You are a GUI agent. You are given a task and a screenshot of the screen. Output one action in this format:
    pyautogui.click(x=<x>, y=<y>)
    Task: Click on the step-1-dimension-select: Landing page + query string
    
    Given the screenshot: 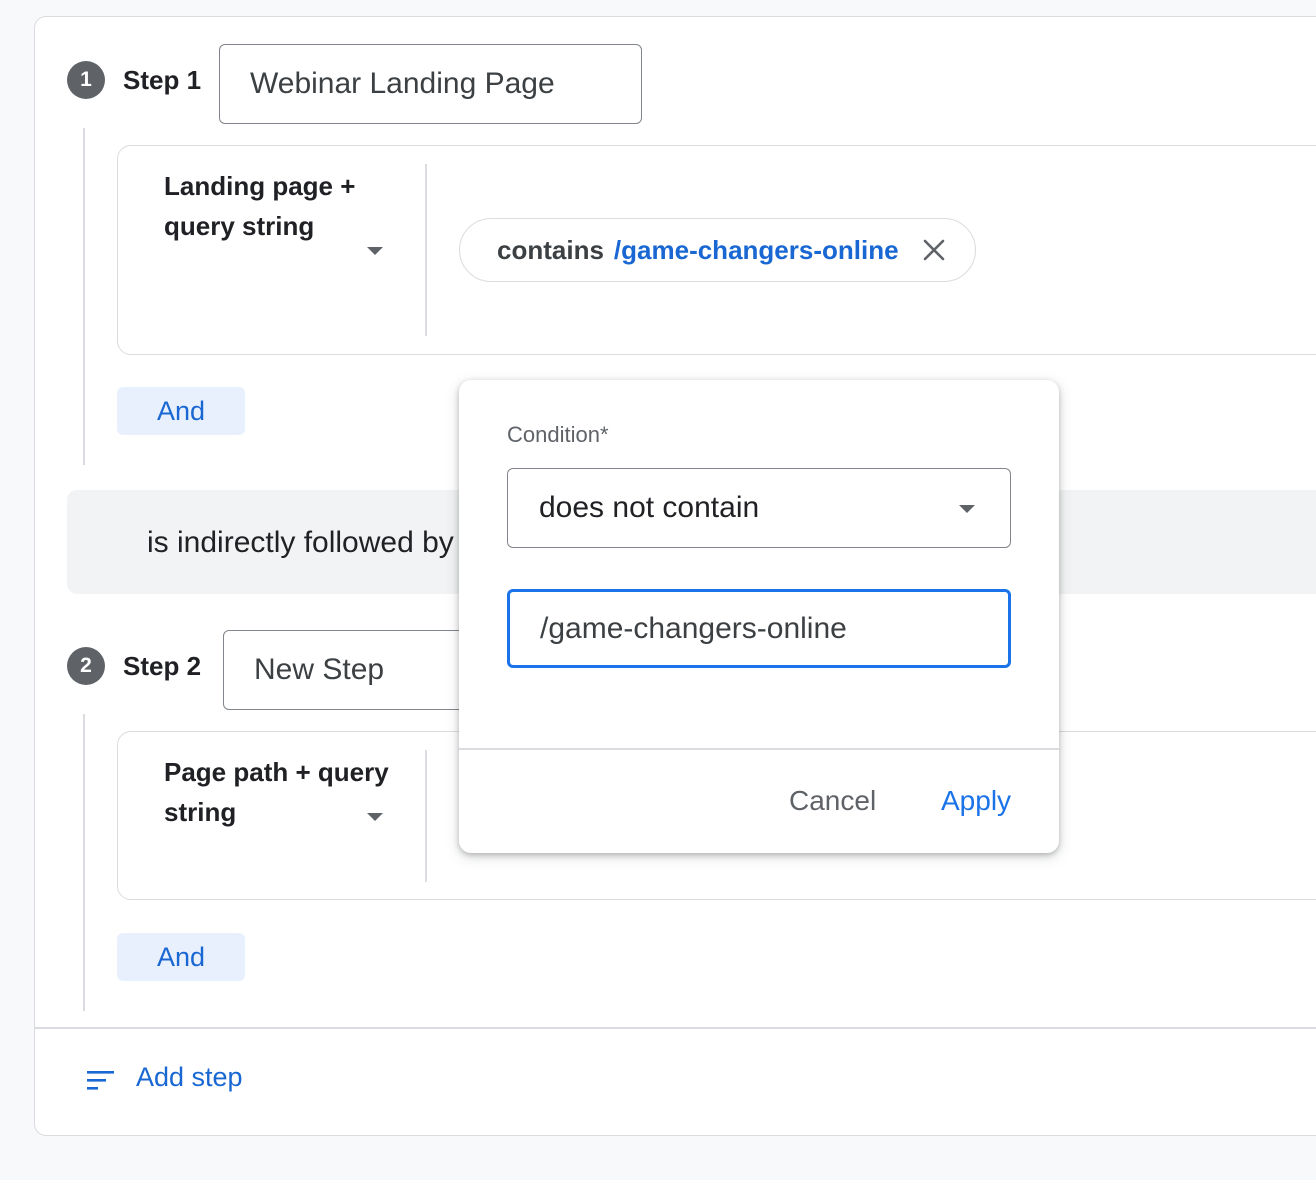 What is the action you would take?
    pyautogui.click(x=279, y=206)
    